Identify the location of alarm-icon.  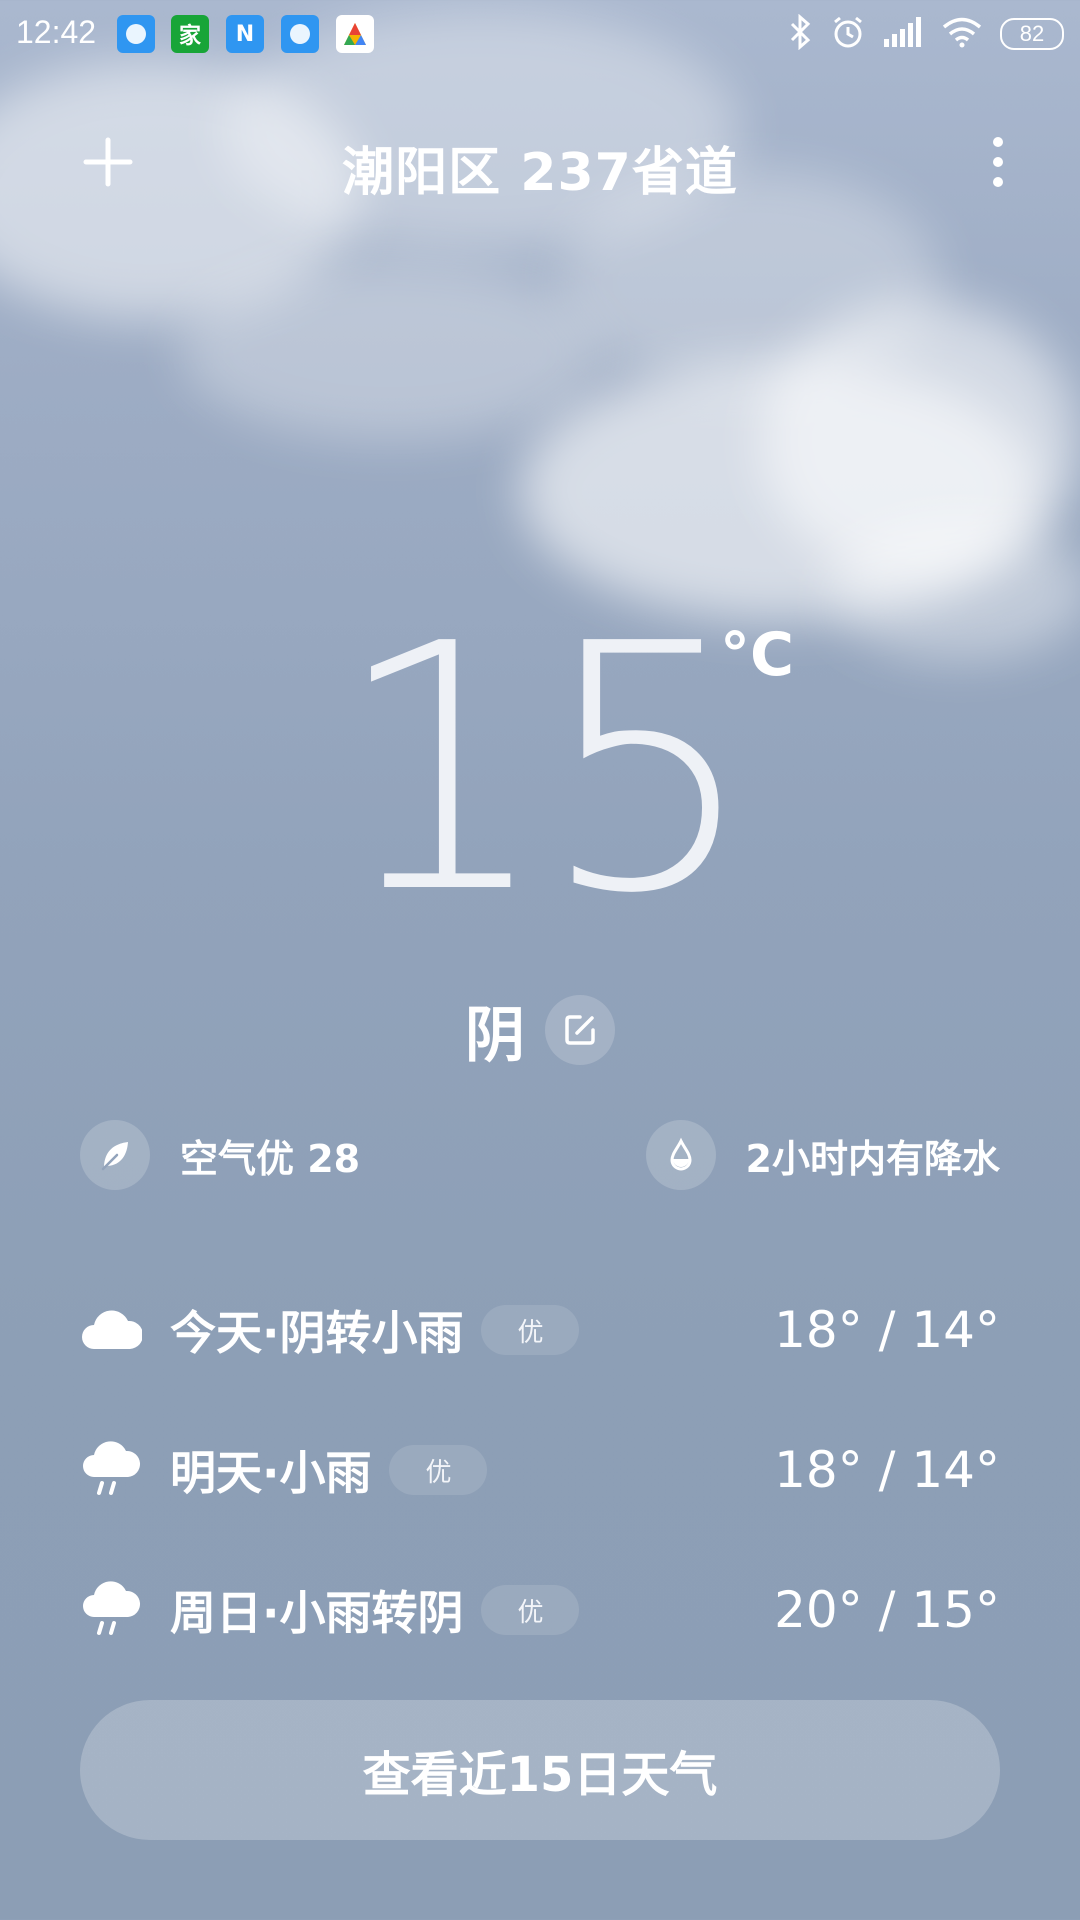
(848, 34).